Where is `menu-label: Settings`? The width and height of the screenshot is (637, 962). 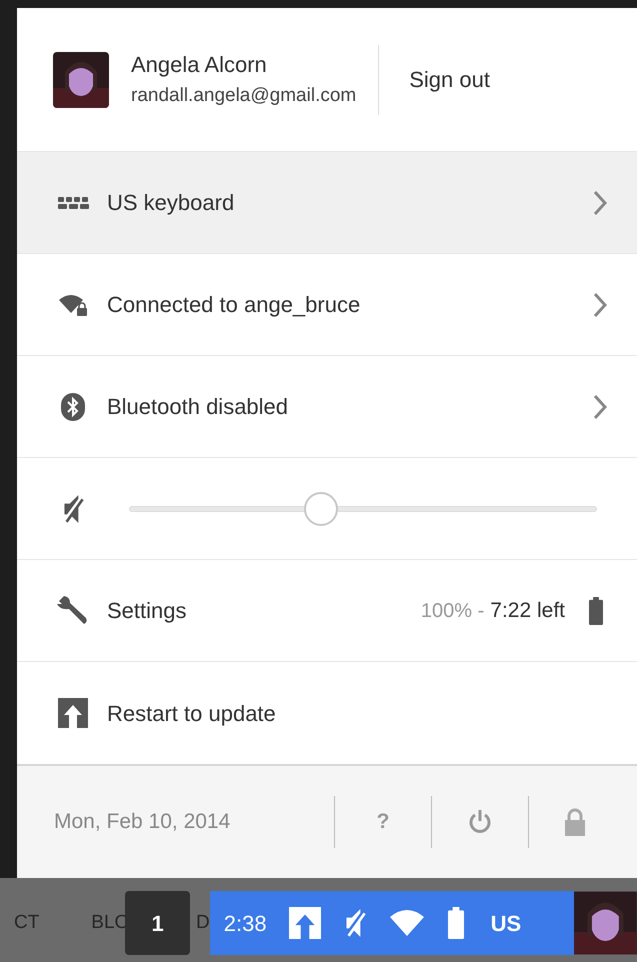
menu-label: Settings is located at coordinates (147, 611).